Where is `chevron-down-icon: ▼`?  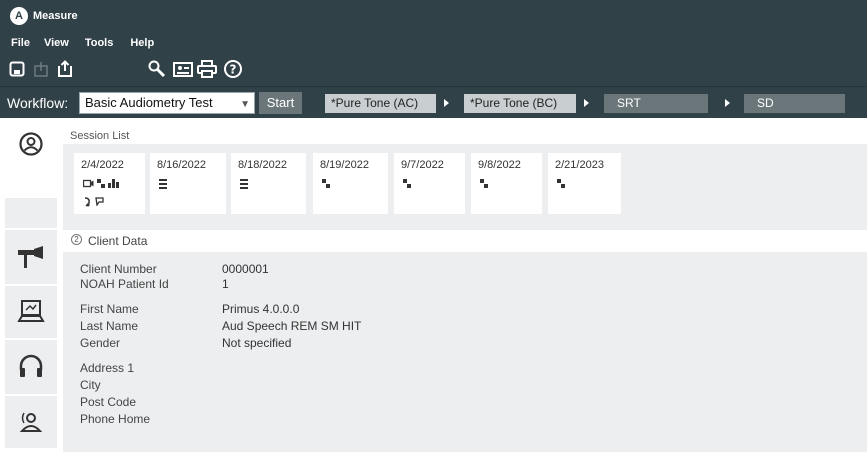
chevron-down-icon: ▼ is located at coordinates (245, 104).